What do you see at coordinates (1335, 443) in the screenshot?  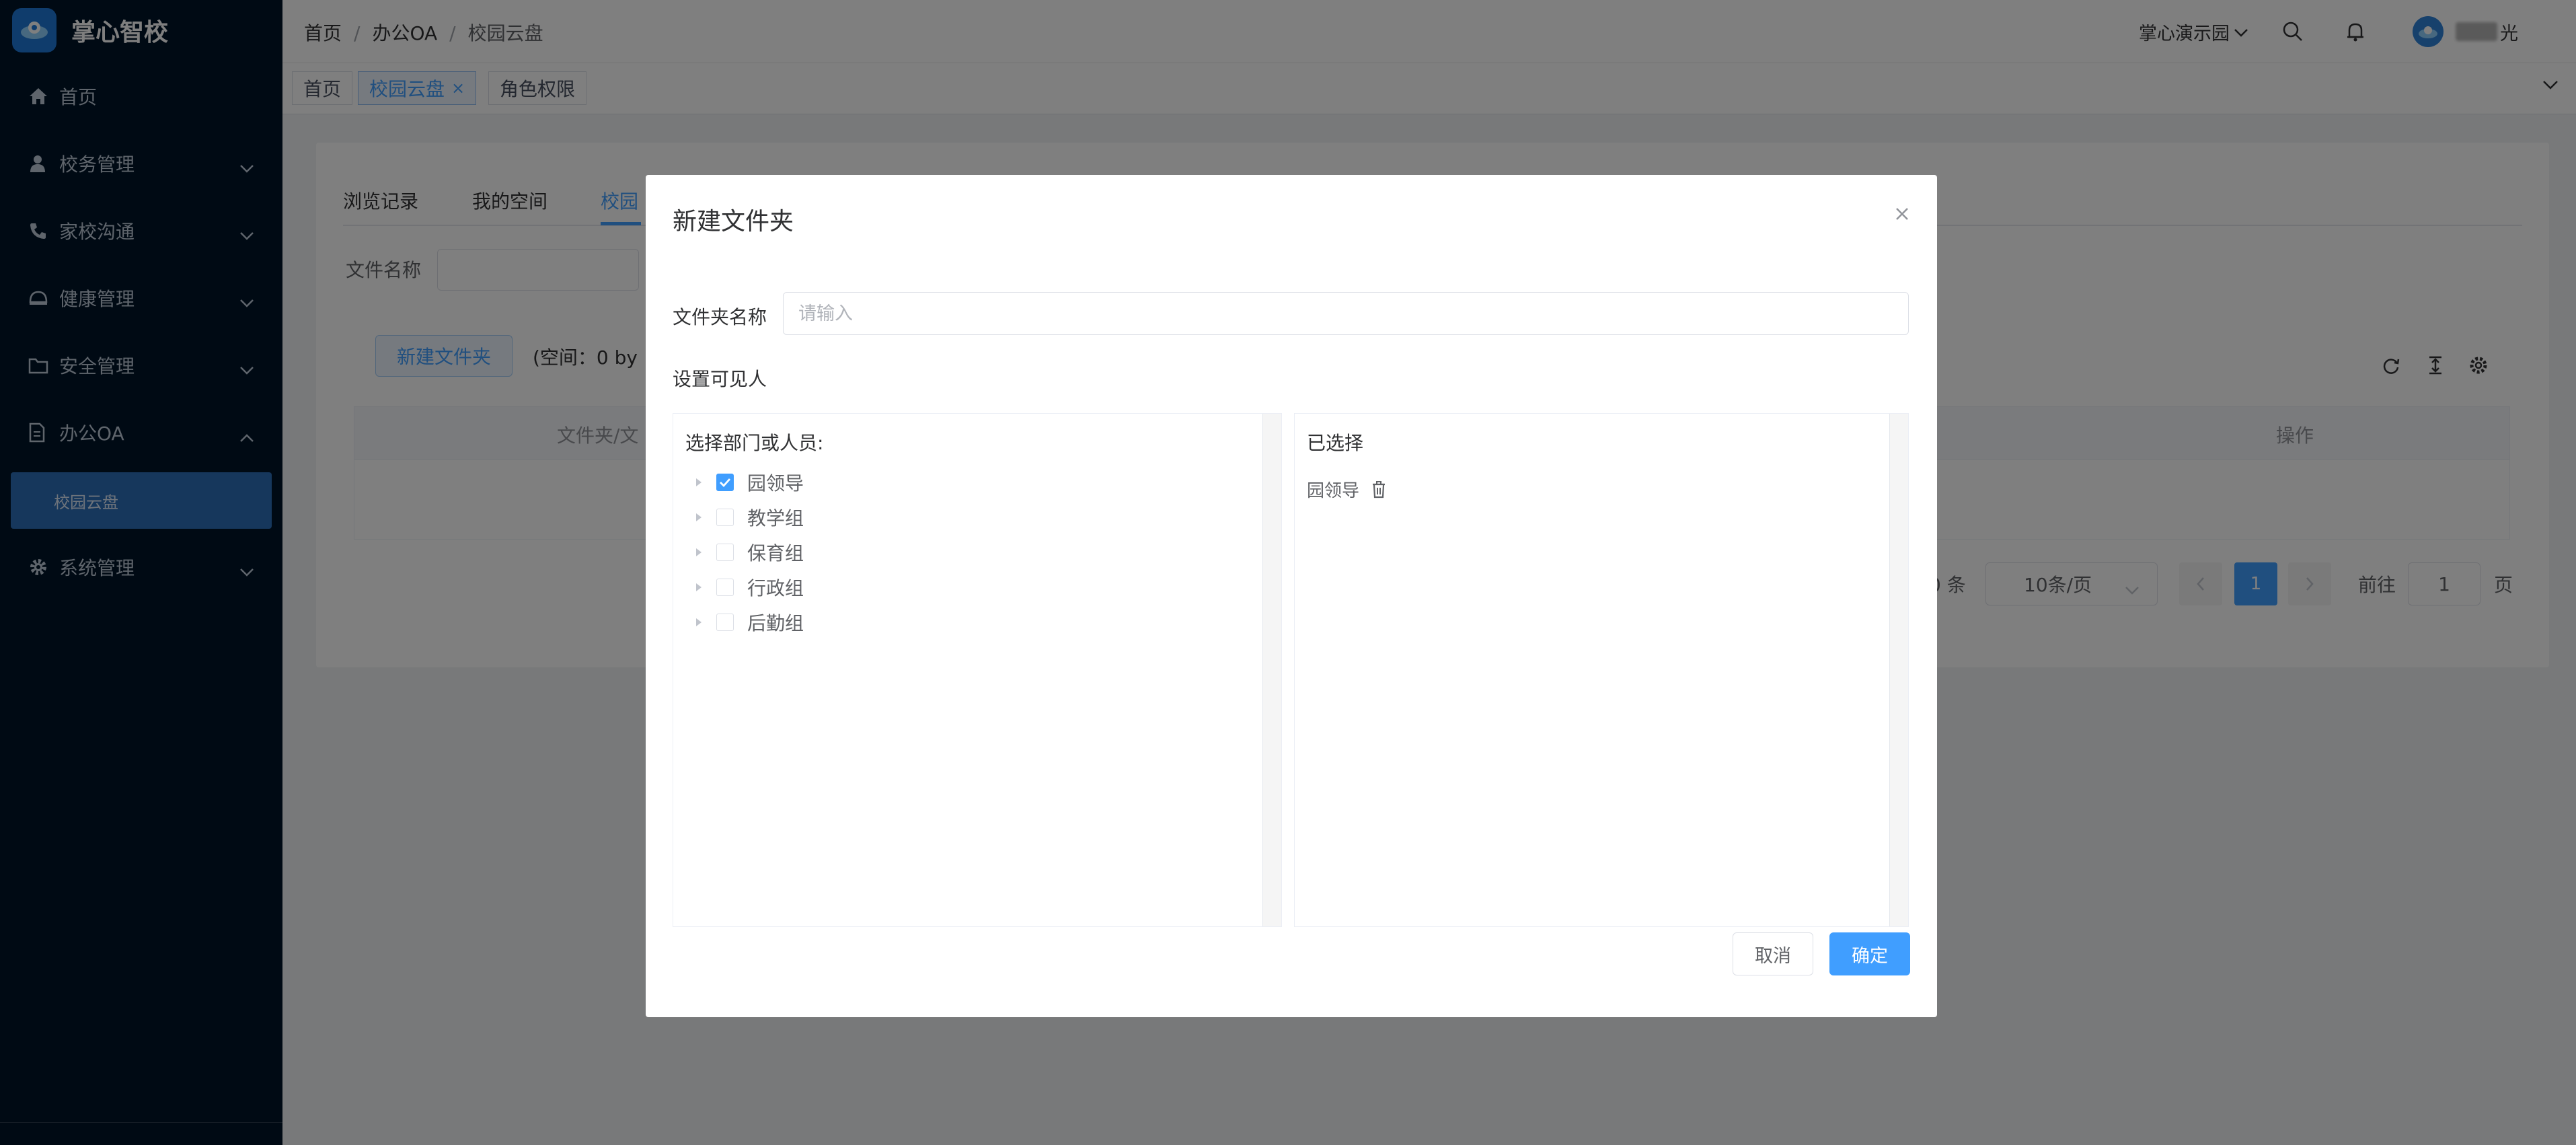 I see `panel-title: 已选择` at bounding box center [1335, 443].